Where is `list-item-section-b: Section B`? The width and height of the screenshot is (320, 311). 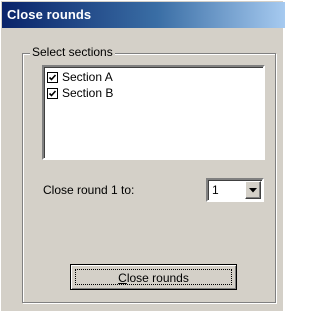
list-item-section-b: Section B is located at coordinates (80, 93).